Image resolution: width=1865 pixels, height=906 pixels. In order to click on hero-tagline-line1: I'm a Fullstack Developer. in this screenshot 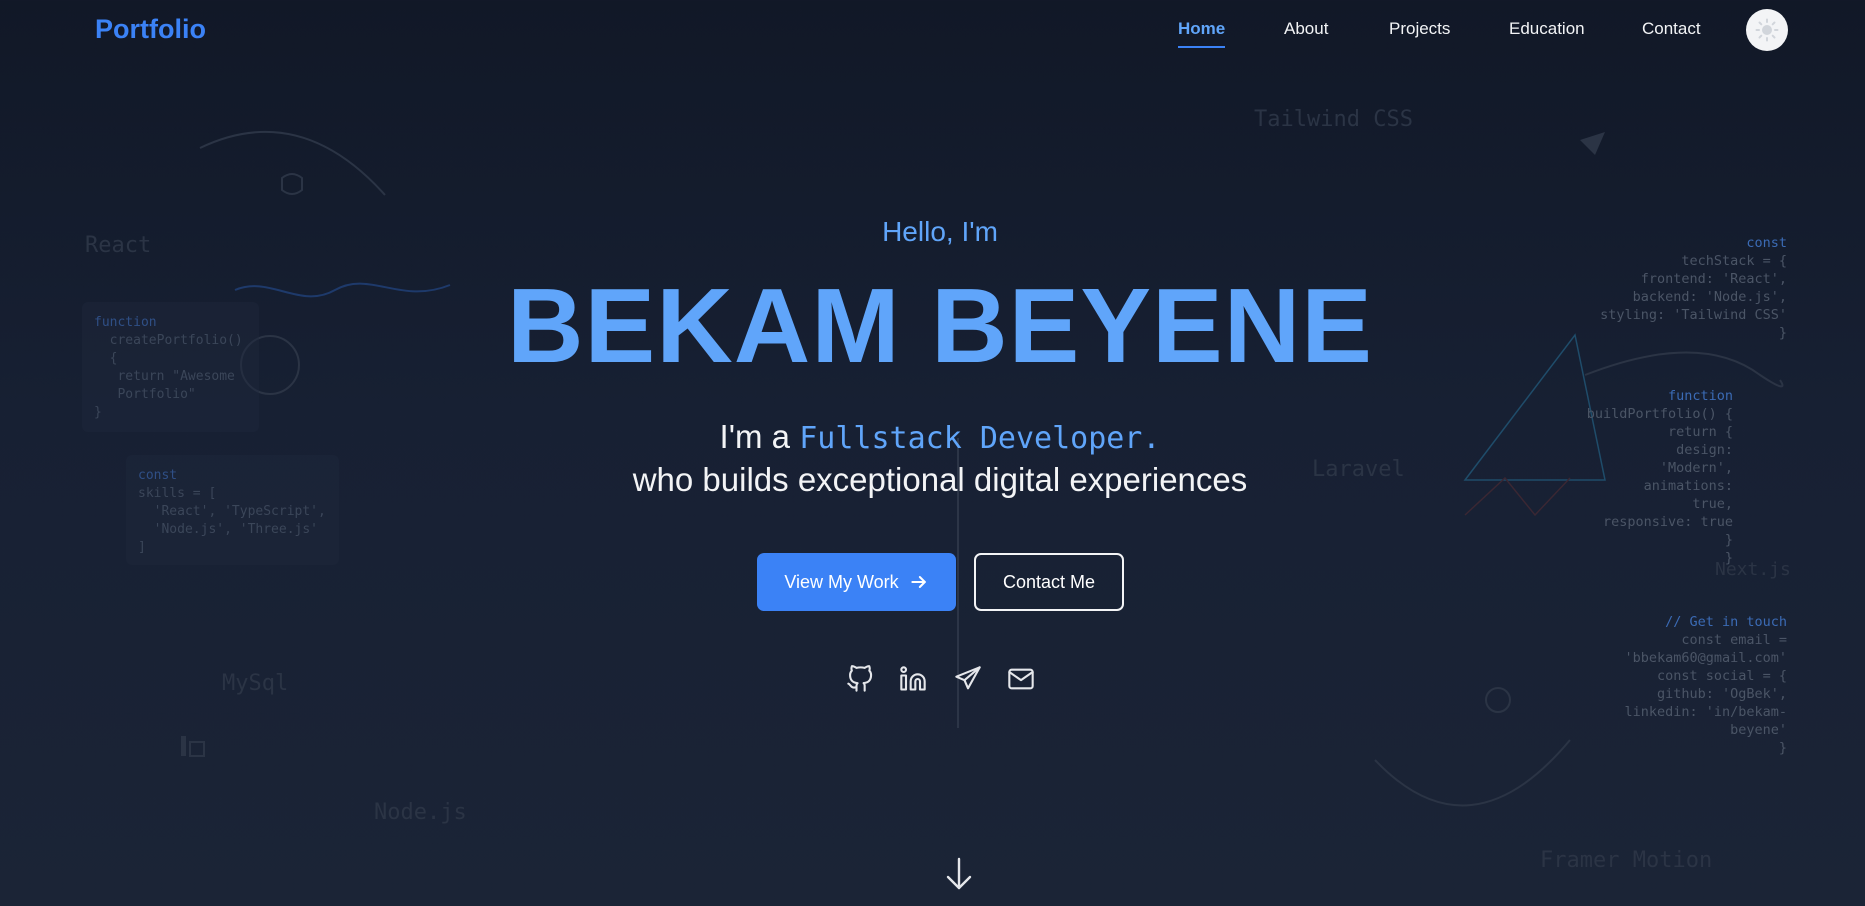, I will do `click(932, 437)`.